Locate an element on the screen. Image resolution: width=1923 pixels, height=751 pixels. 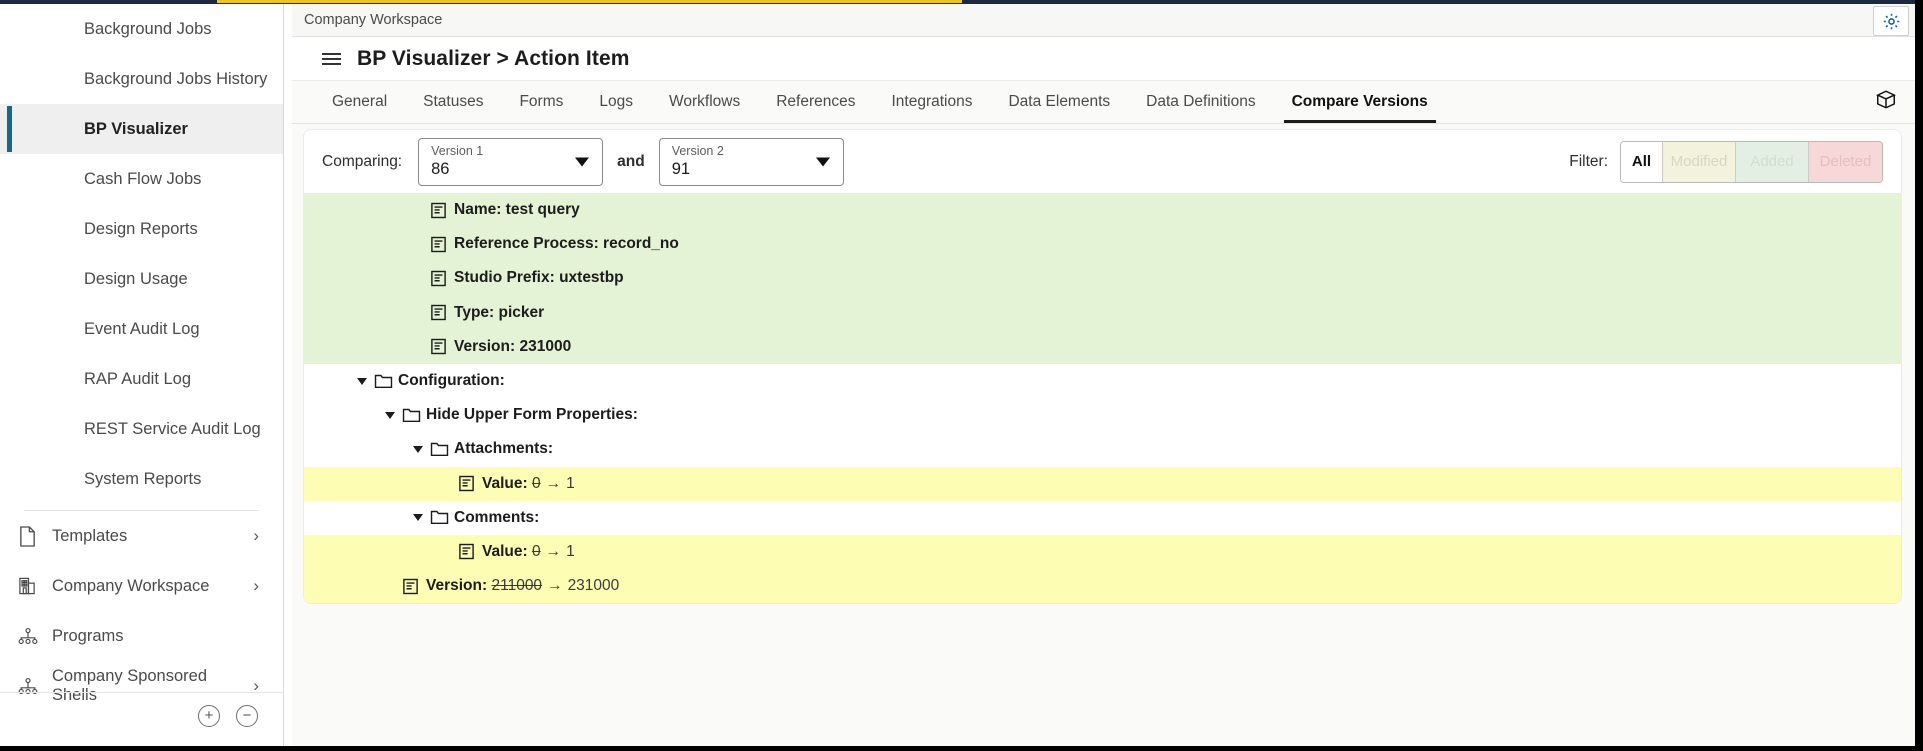
sidebar-item-label: Design Usage is located at coordinates (136, 278).